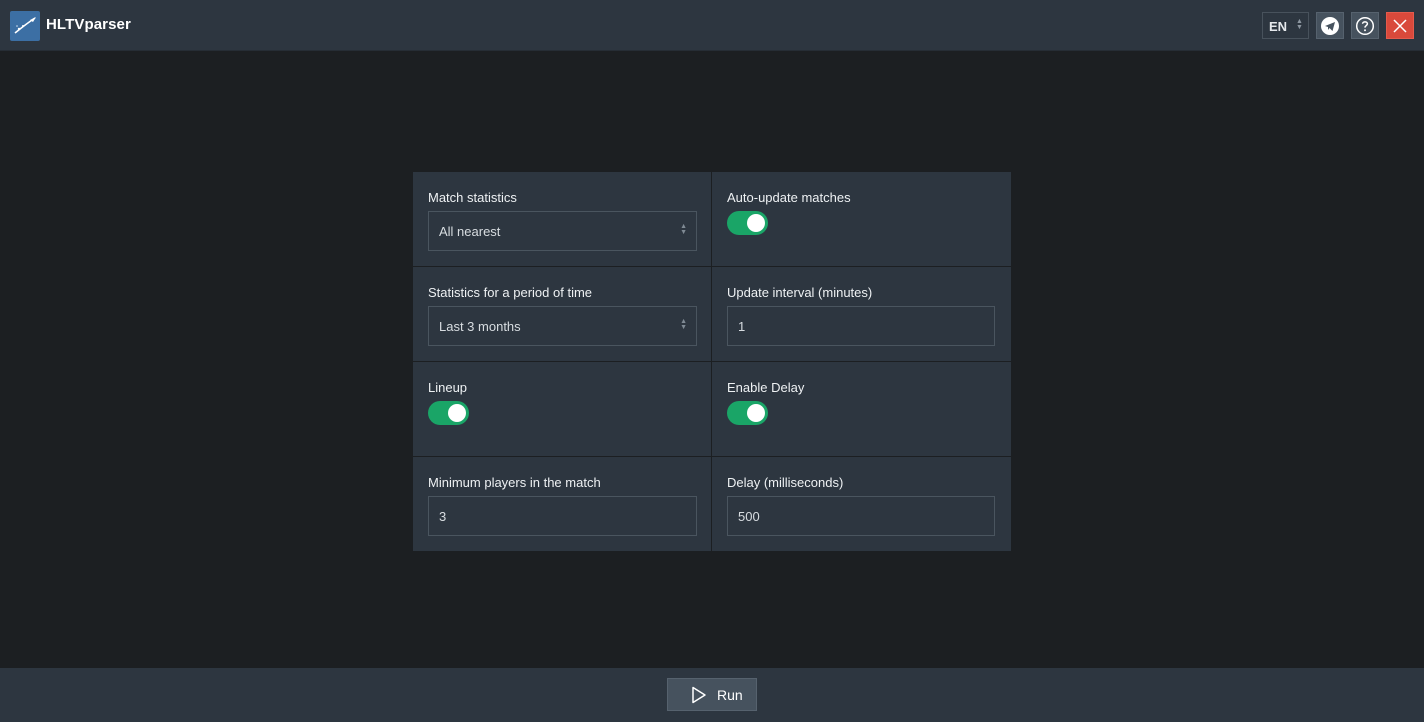 This screenshot has height=722, width=1424. Describe the element at coordinates (749, 516) in the screenshot. I see `delay-value: 500` at that location.